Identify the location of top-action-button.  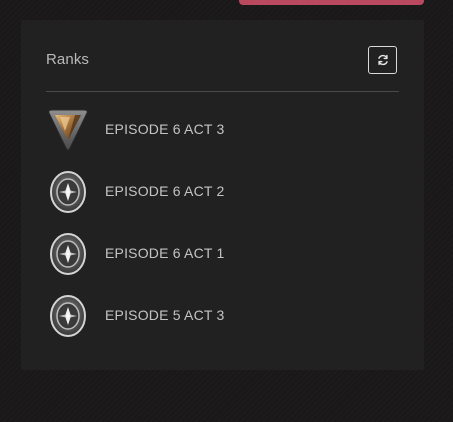
(331, 2).